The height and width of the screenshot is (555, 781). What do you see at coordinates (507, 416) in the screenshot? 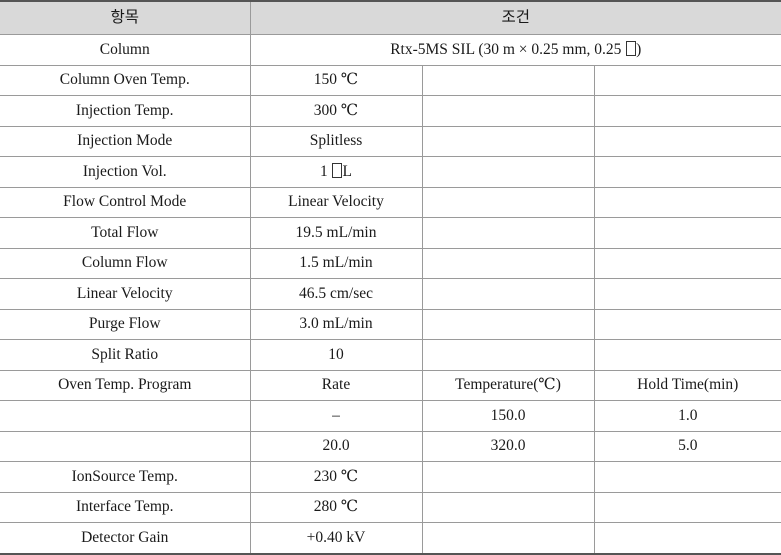
I see `program-temperature: 150.0` at bounding box center [507, 416].